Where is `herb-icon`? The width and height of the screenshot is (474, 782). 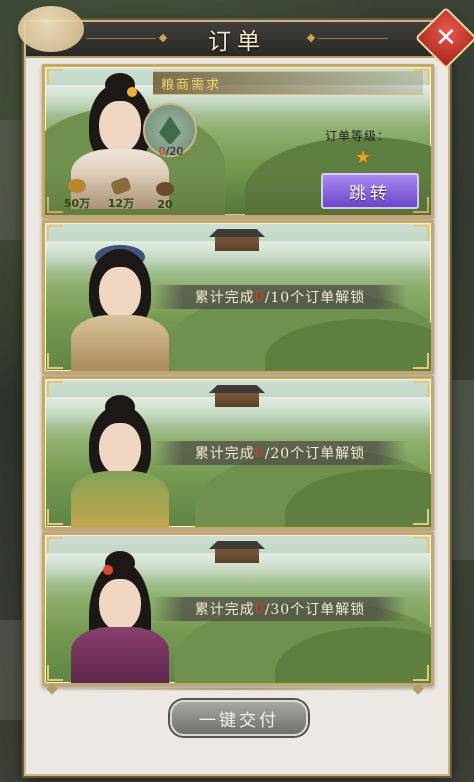
herb-icon is located at coordinates (170, 130).